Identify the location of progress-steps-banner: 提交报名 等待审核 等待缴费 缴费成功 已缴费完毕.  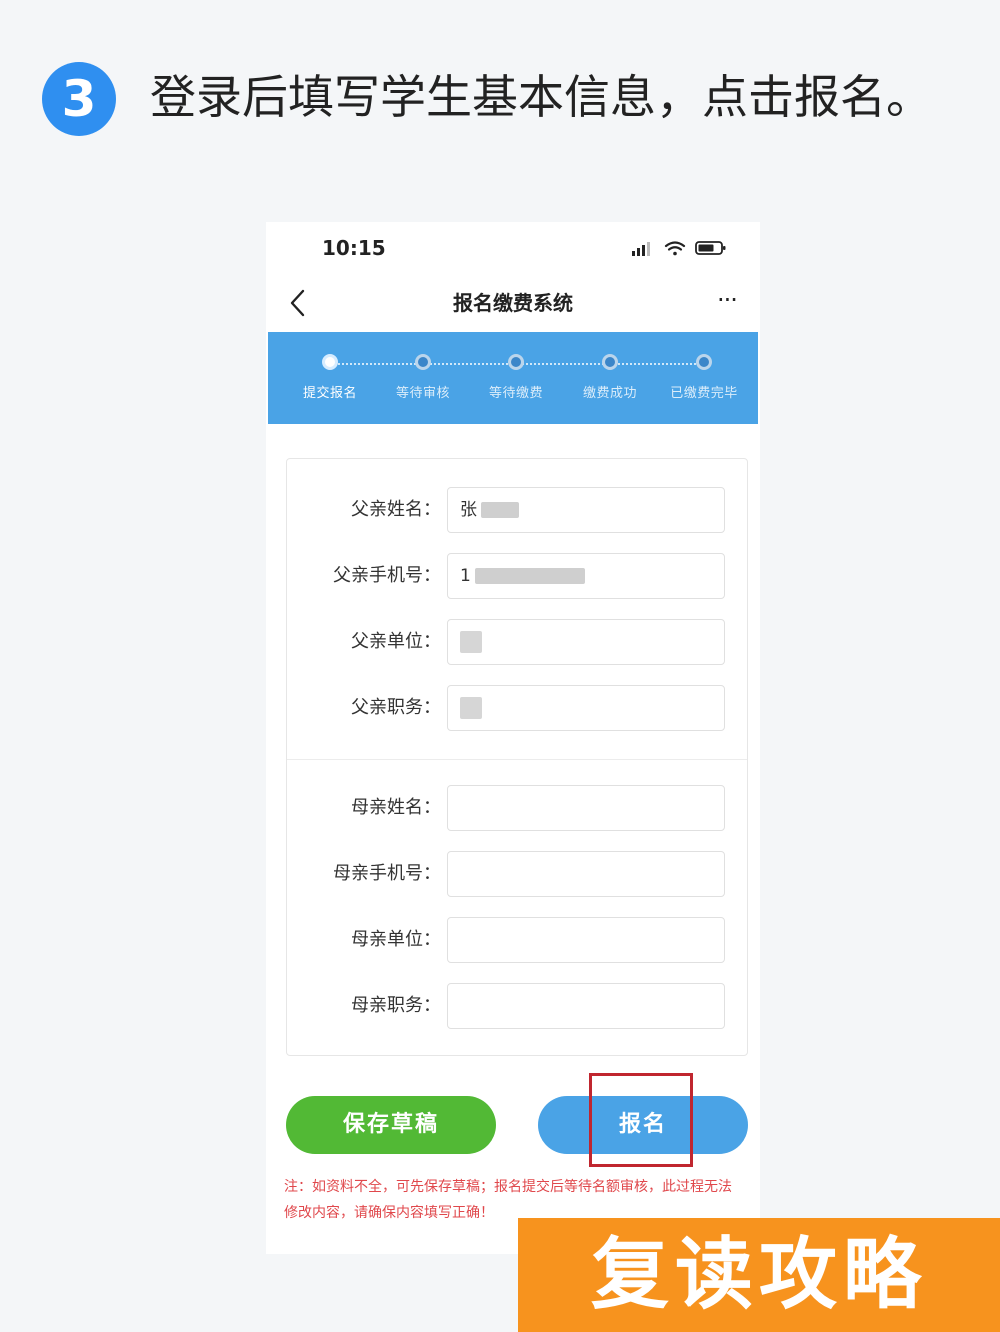
(513, 378).